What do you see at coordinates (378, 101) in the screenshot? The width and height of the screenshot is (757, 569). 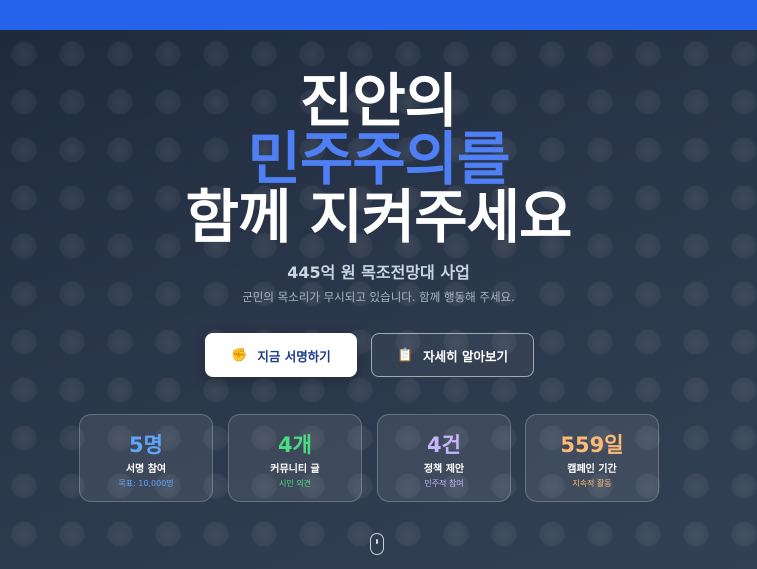 I see `headline-line-1: 진안의` at bounding box center [378, 101].